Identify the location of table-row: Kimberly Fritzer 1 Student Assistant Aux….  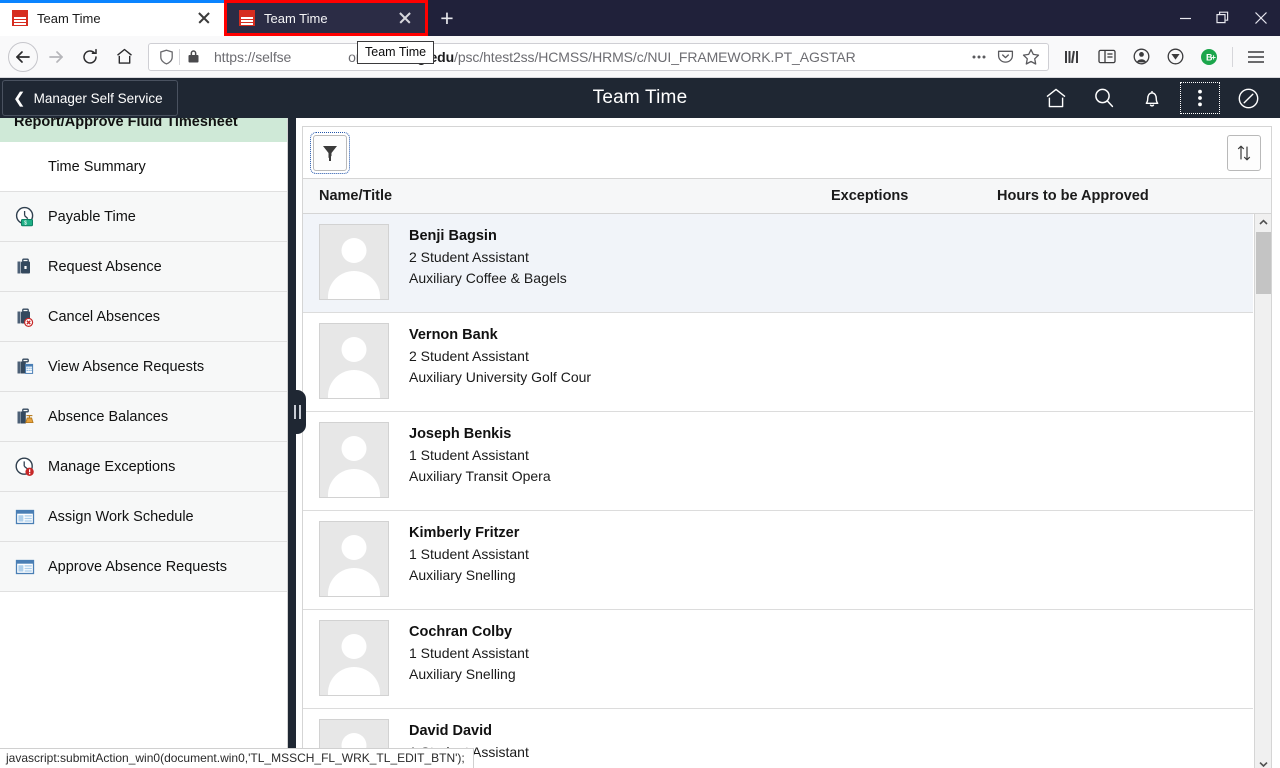
(778, 560).